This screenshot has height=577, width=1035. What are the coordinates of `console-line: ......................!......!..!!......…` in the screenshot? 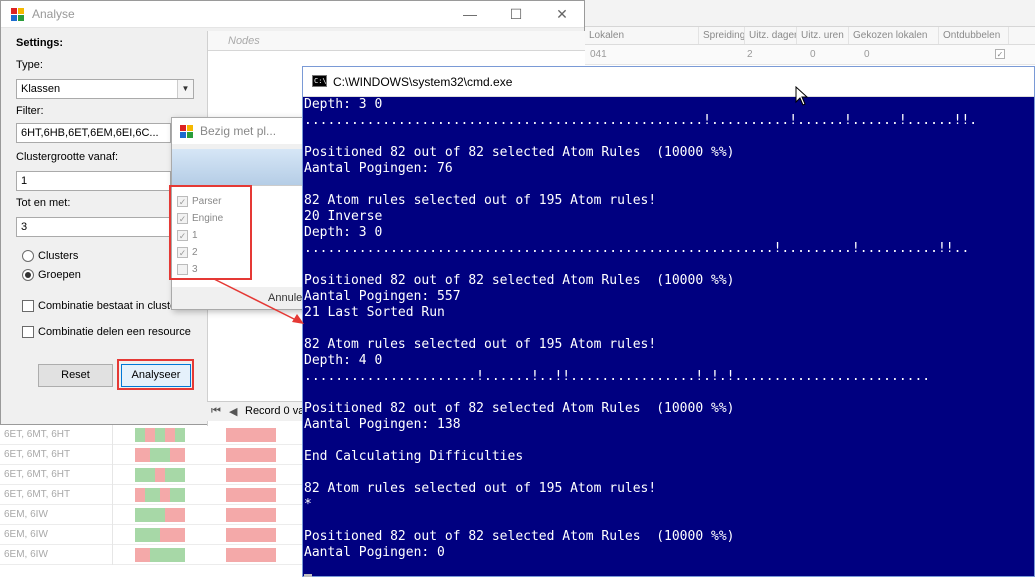 It's located at (617, 376).